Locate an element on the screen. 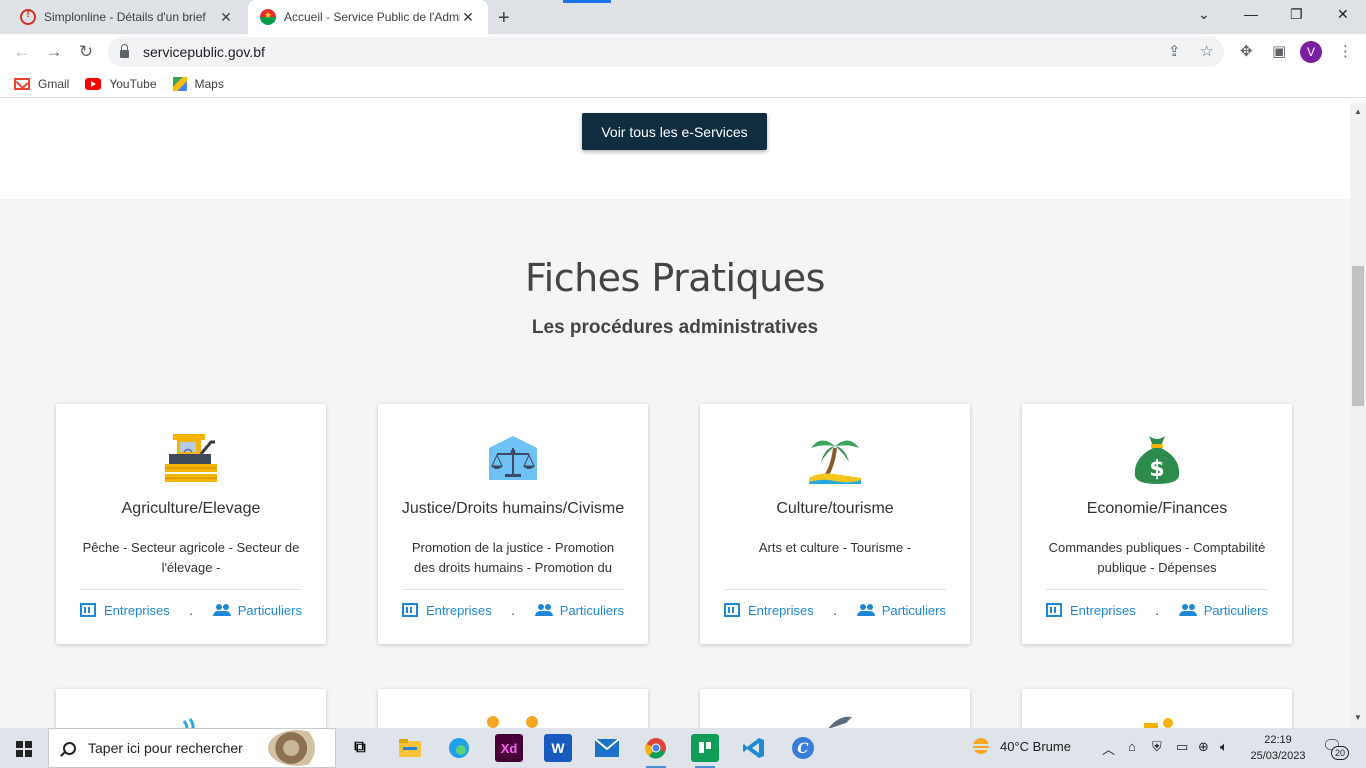  minimize-icon: — is located at coordinates (1251, 14).